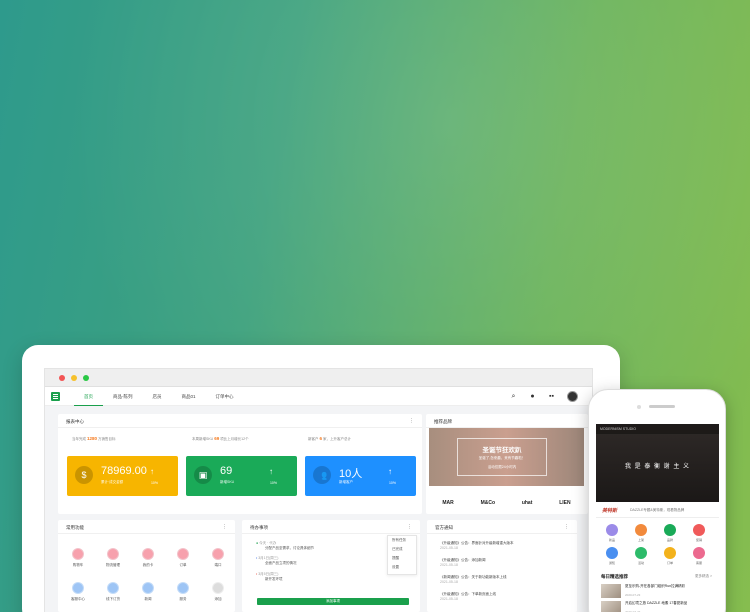  I want to click on phone-icon-shelf: 上架, so click(641, 533).